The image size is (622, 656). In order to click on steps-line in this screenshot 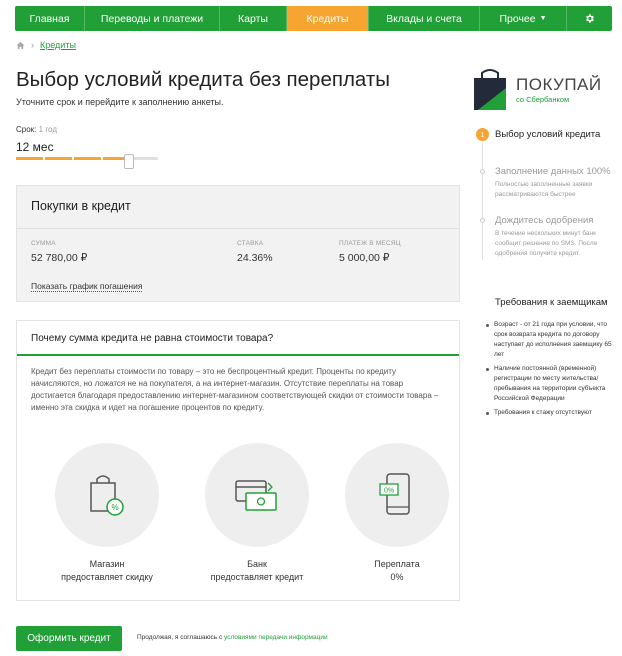, I will do `click(482, 201)`.